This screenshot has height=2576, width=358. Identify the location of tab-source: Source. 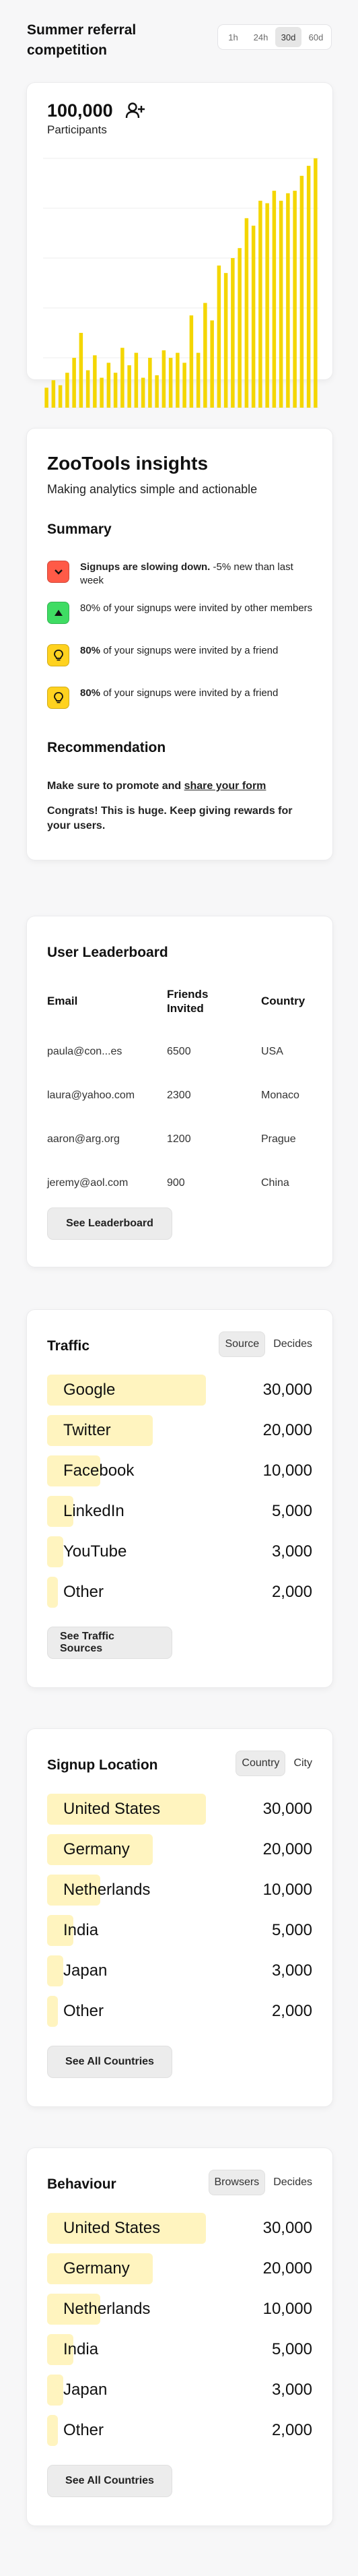
(243, 1344).